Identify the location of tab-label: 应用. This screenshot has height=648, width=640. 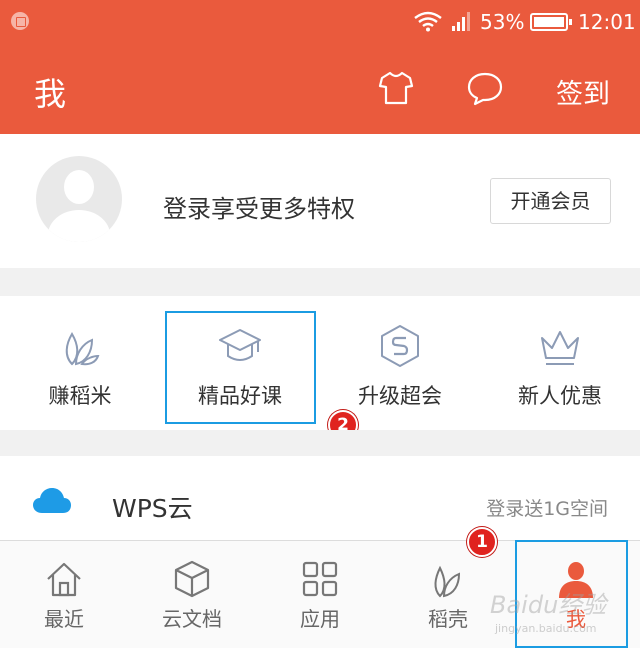
(320, 619).